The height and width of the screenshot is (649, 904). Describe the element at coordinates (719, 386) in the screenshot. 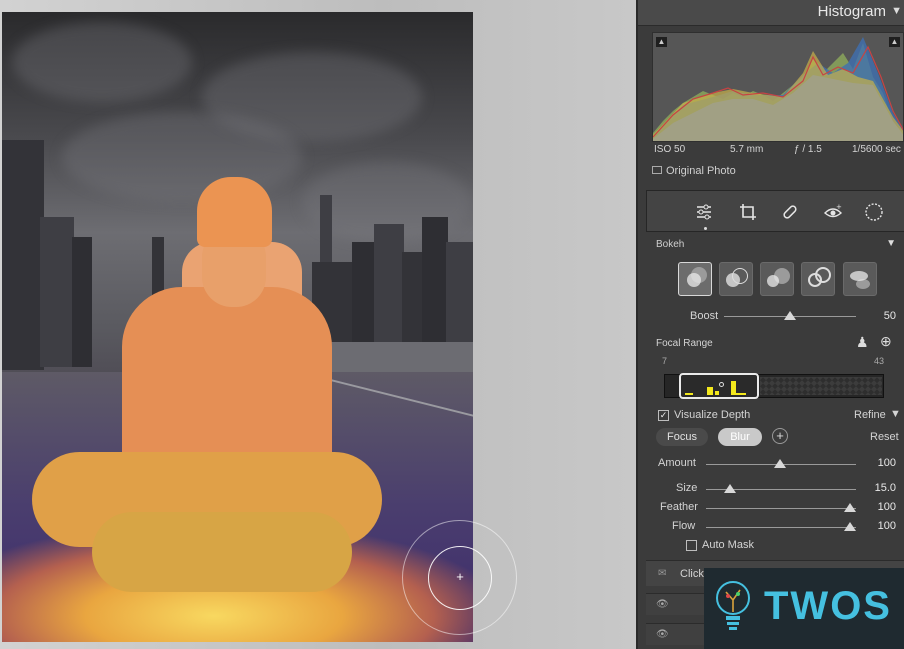

I see `focal-range-selection` at that location.